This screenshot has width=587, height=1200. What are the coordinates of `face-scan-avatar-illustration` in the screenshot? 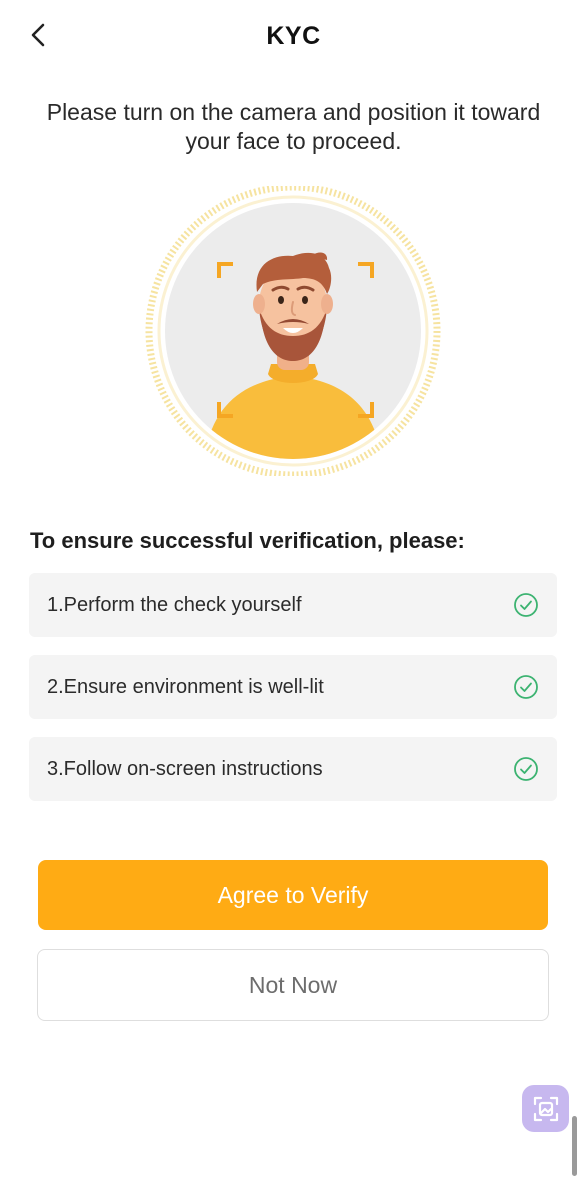 It's located at (293, 331).